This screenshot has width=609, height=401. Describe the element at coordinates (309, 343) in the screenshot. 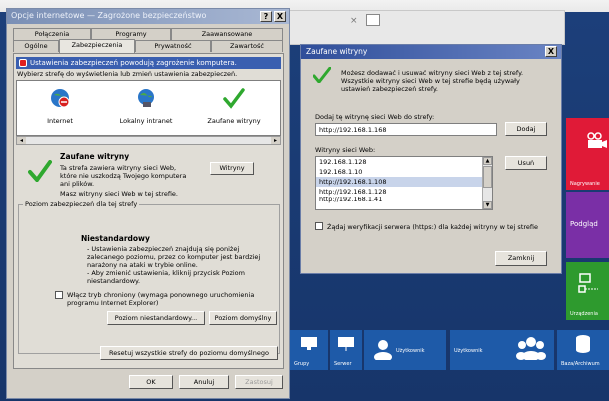

I see `monitor-icon` at that location.